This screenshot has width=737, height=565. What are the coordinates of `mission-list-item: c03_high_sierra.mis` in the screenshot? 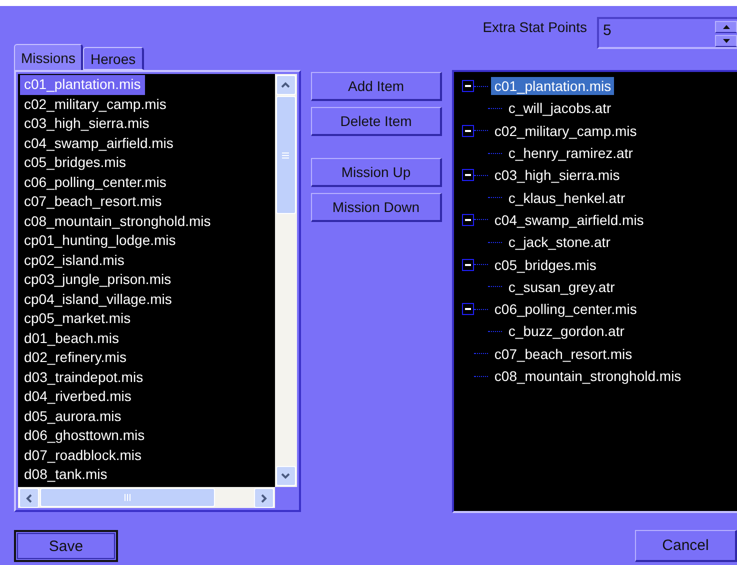 It's located at (87, 124).